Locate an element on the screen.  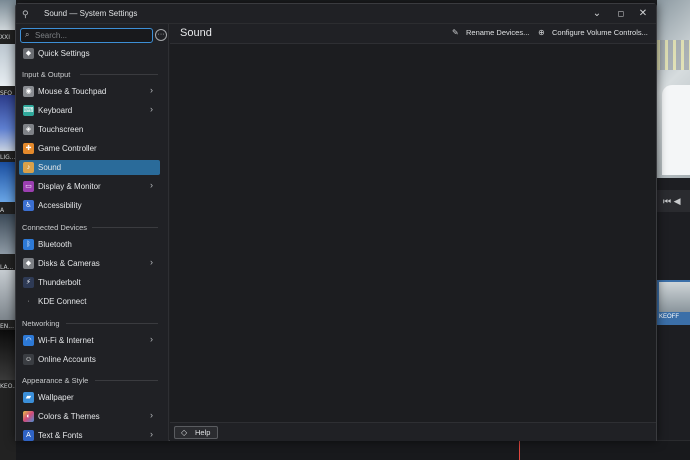
title-bar: ⚲ Sound — System Settings ⌄ ◻ ✕ is located at coordinates (336, 14).